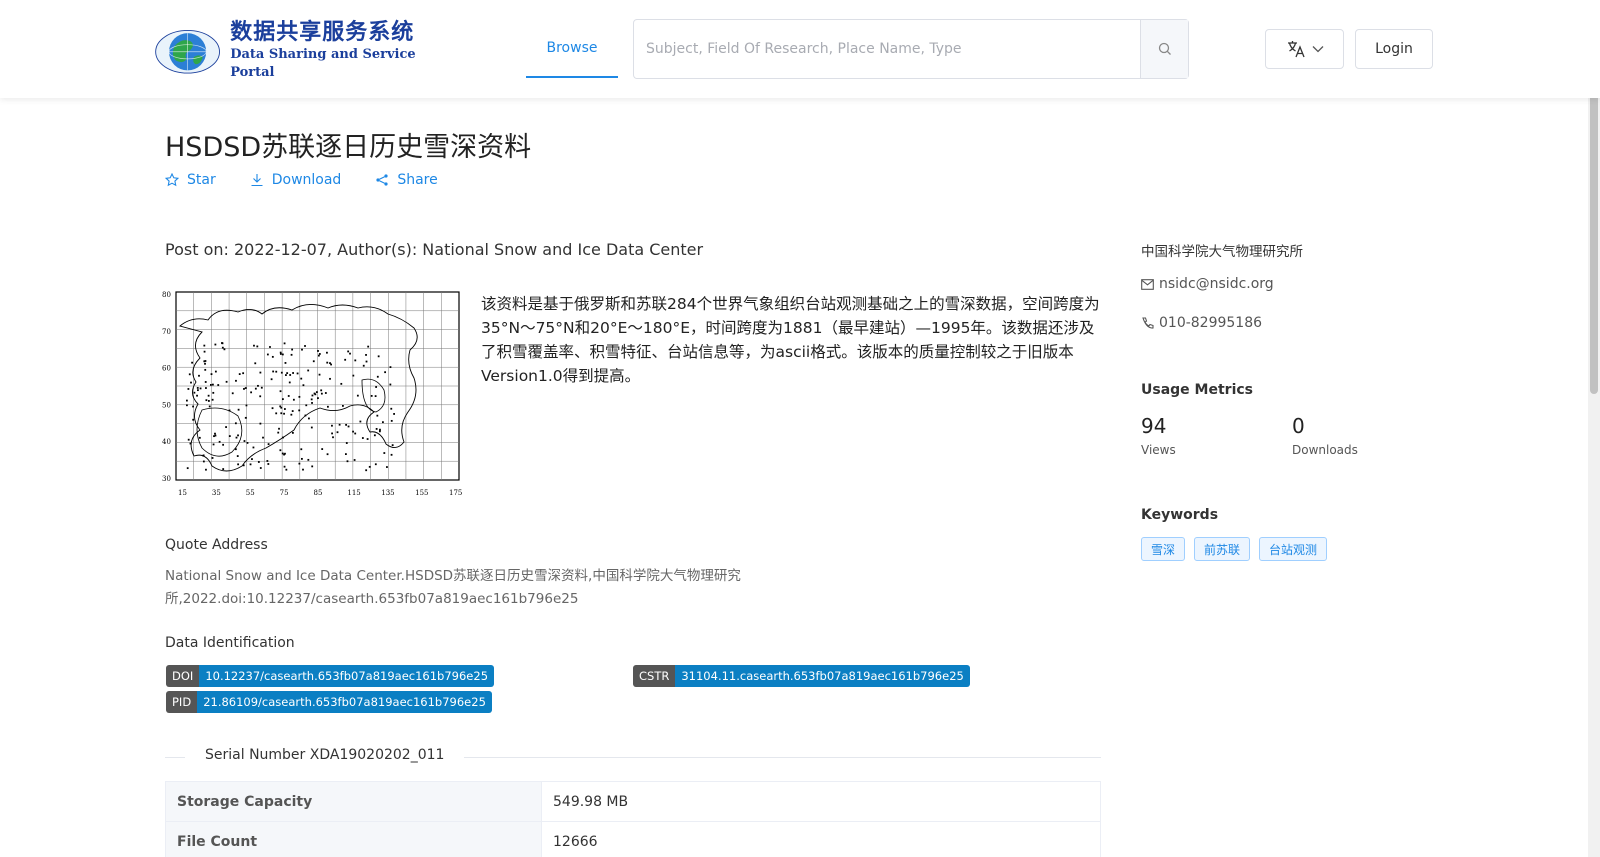 The width and height of the screenshot is (1600, 857). I want to click on phone-text: 010-82995186, so click(1211, 323).